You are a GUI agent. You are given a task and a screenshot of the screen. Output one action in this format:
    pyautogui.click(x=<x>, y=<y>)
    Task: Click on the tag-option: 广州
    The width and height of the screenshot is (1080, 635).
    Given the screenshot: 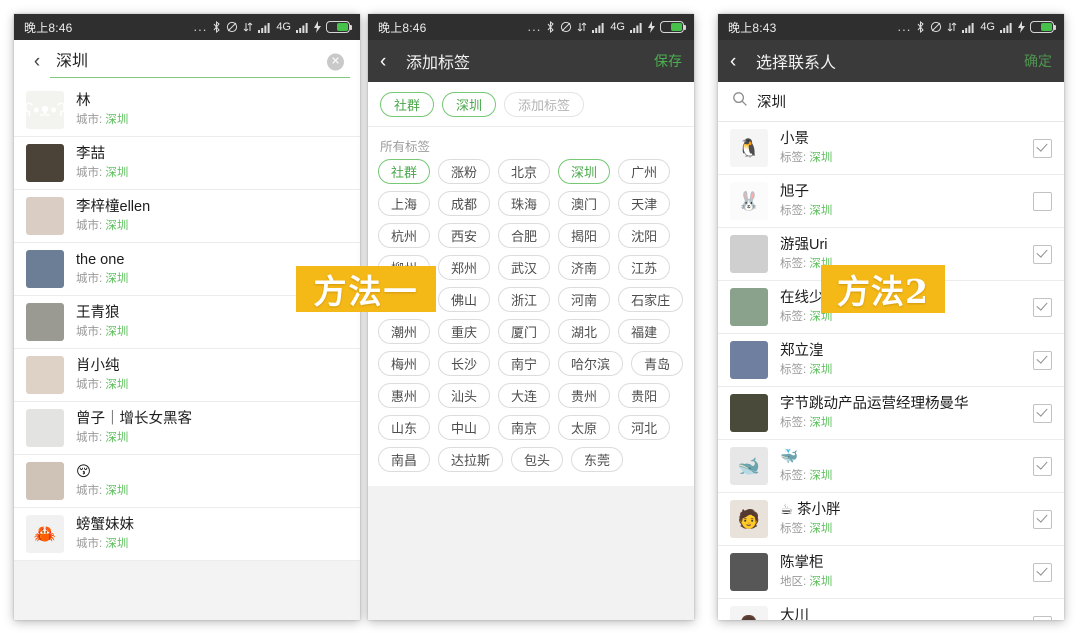 What is the action you would take?
    pyautogui.click(x=644, y=171)
    